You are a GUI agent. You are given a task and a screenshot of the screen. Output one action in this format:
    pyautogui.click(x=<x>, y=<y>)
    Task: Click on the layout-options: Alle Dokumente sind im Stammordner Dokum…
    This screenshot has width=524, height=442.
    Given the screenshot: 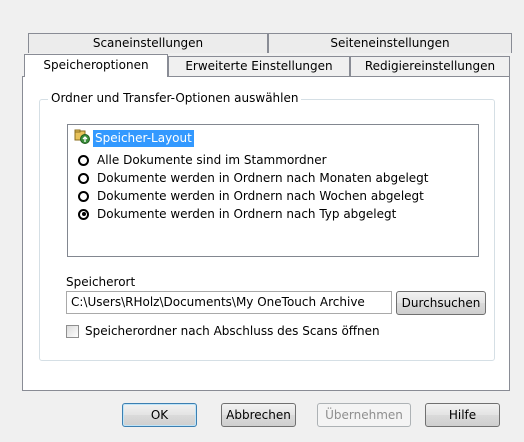 What is the action you would take?
    pyautogui.click(x=253, y=187)
    